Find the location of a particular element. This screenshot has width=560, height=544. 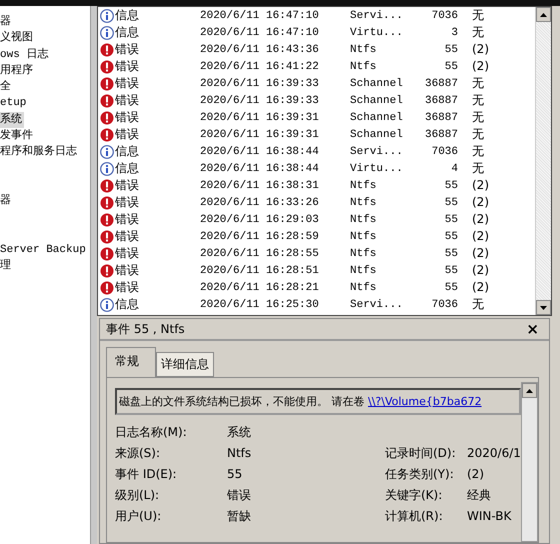

tab: 常规 is located at coordinates (131, 362).